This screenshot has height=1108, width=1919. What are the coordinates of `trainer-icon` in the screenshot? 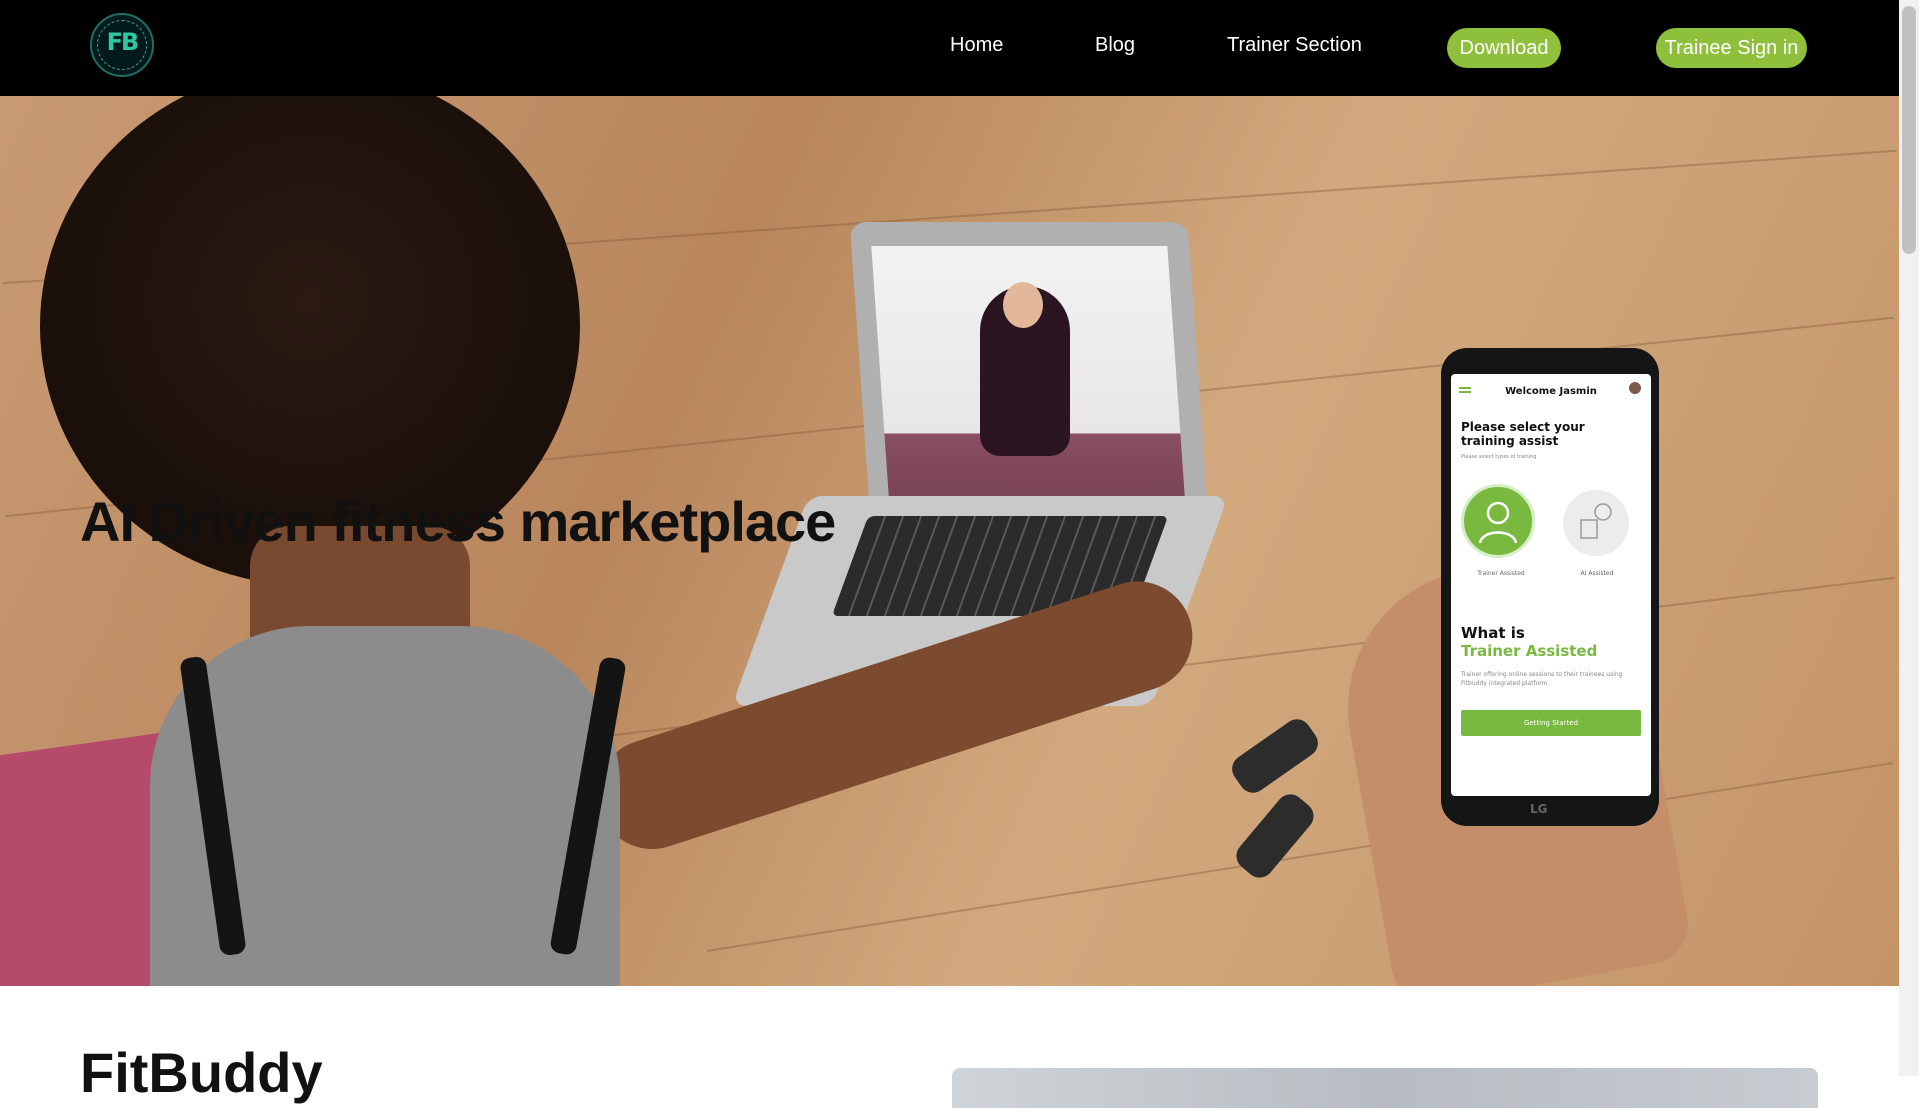 It's located at (1498, 522).